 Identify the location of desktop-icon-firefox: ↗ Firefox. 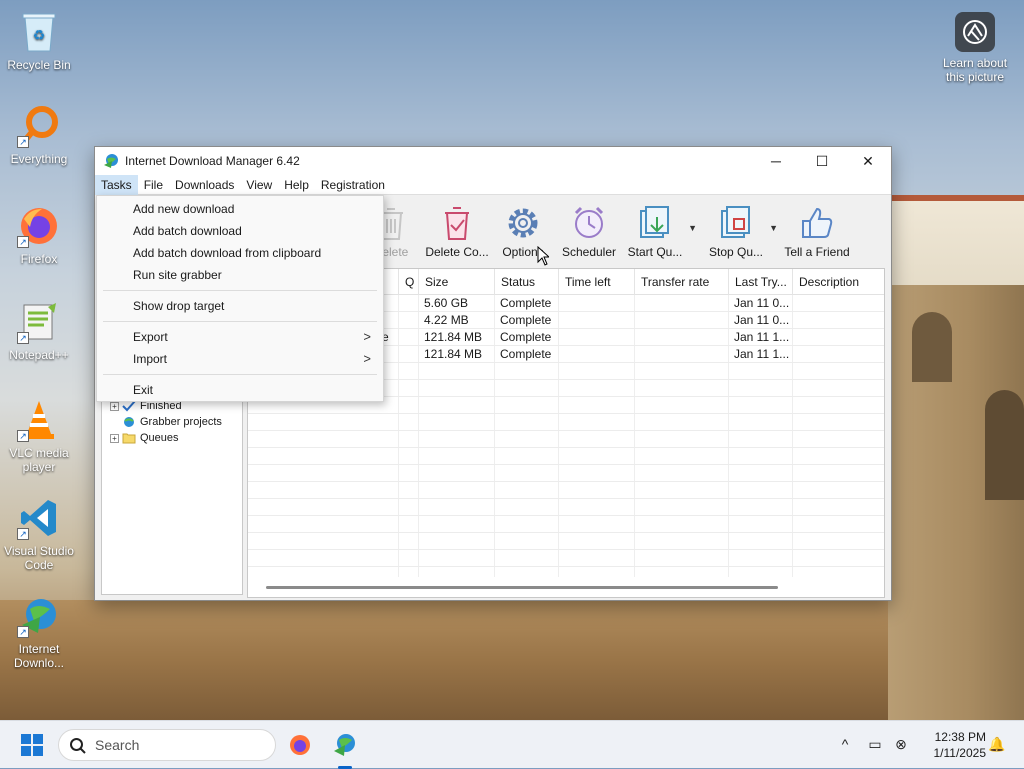
(39, 235).